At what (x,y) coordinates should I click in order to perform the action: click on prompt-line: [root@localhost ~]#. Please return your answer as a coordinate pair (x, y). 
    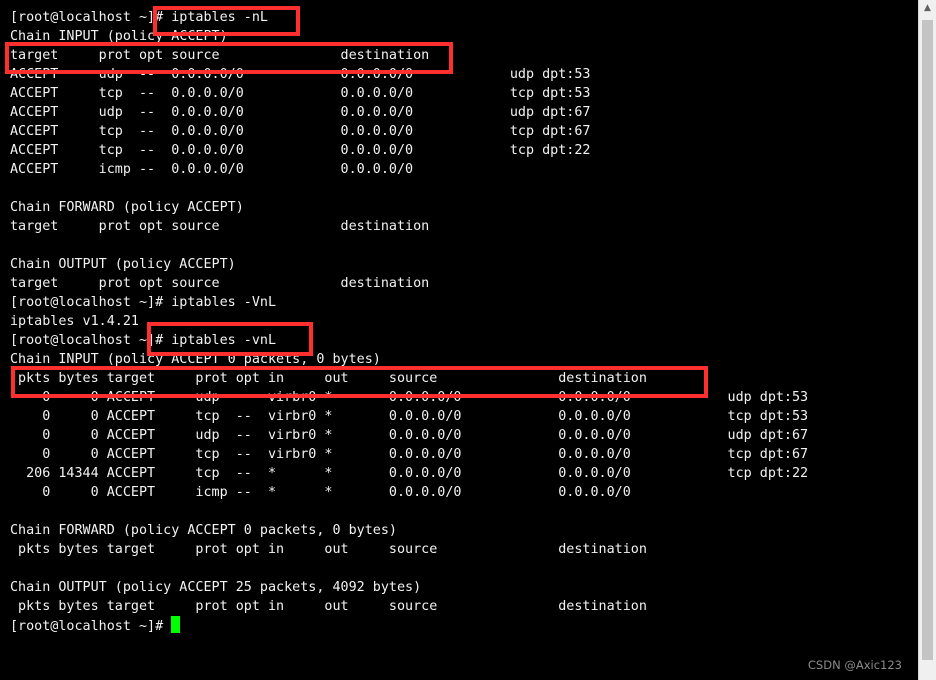
    Looking at the image, I should click on (409, 625).